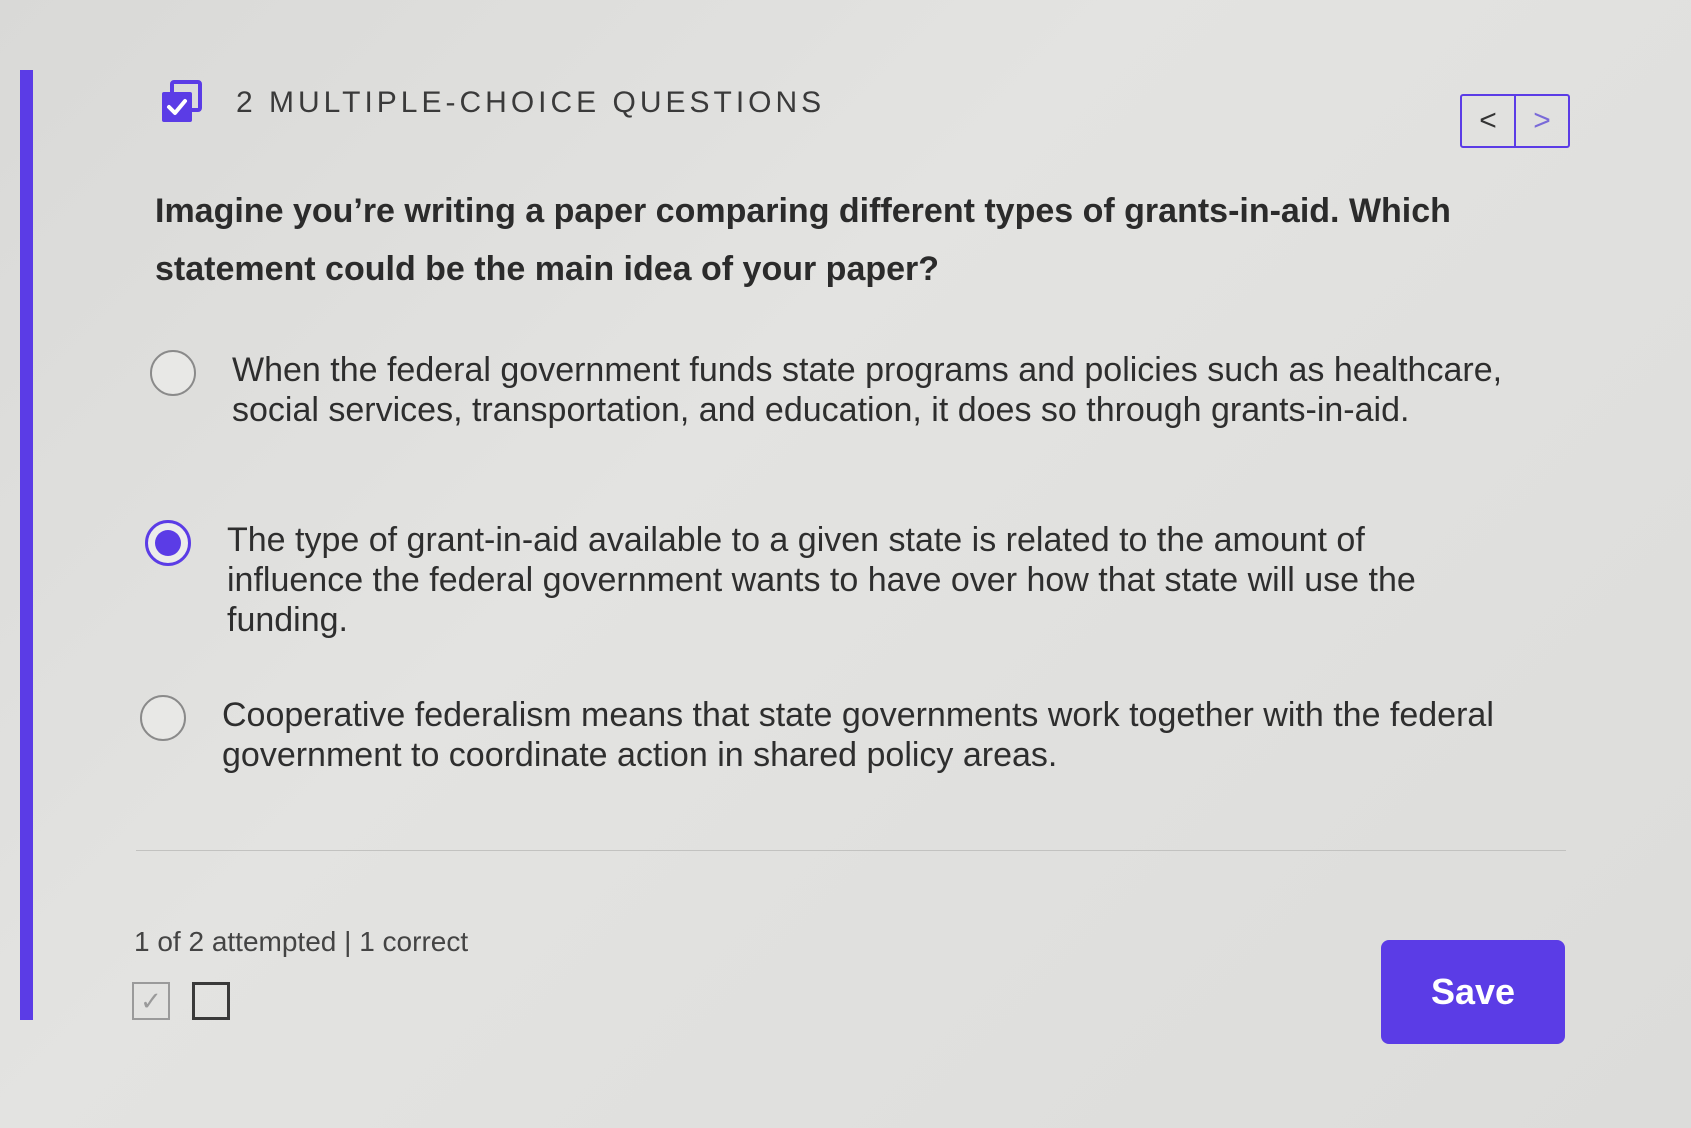 The height and width of the screenshot is (1128, 1691). I want to click on attempt-status: 1 of 2 attempted | 1 correct, so click(301, 941).